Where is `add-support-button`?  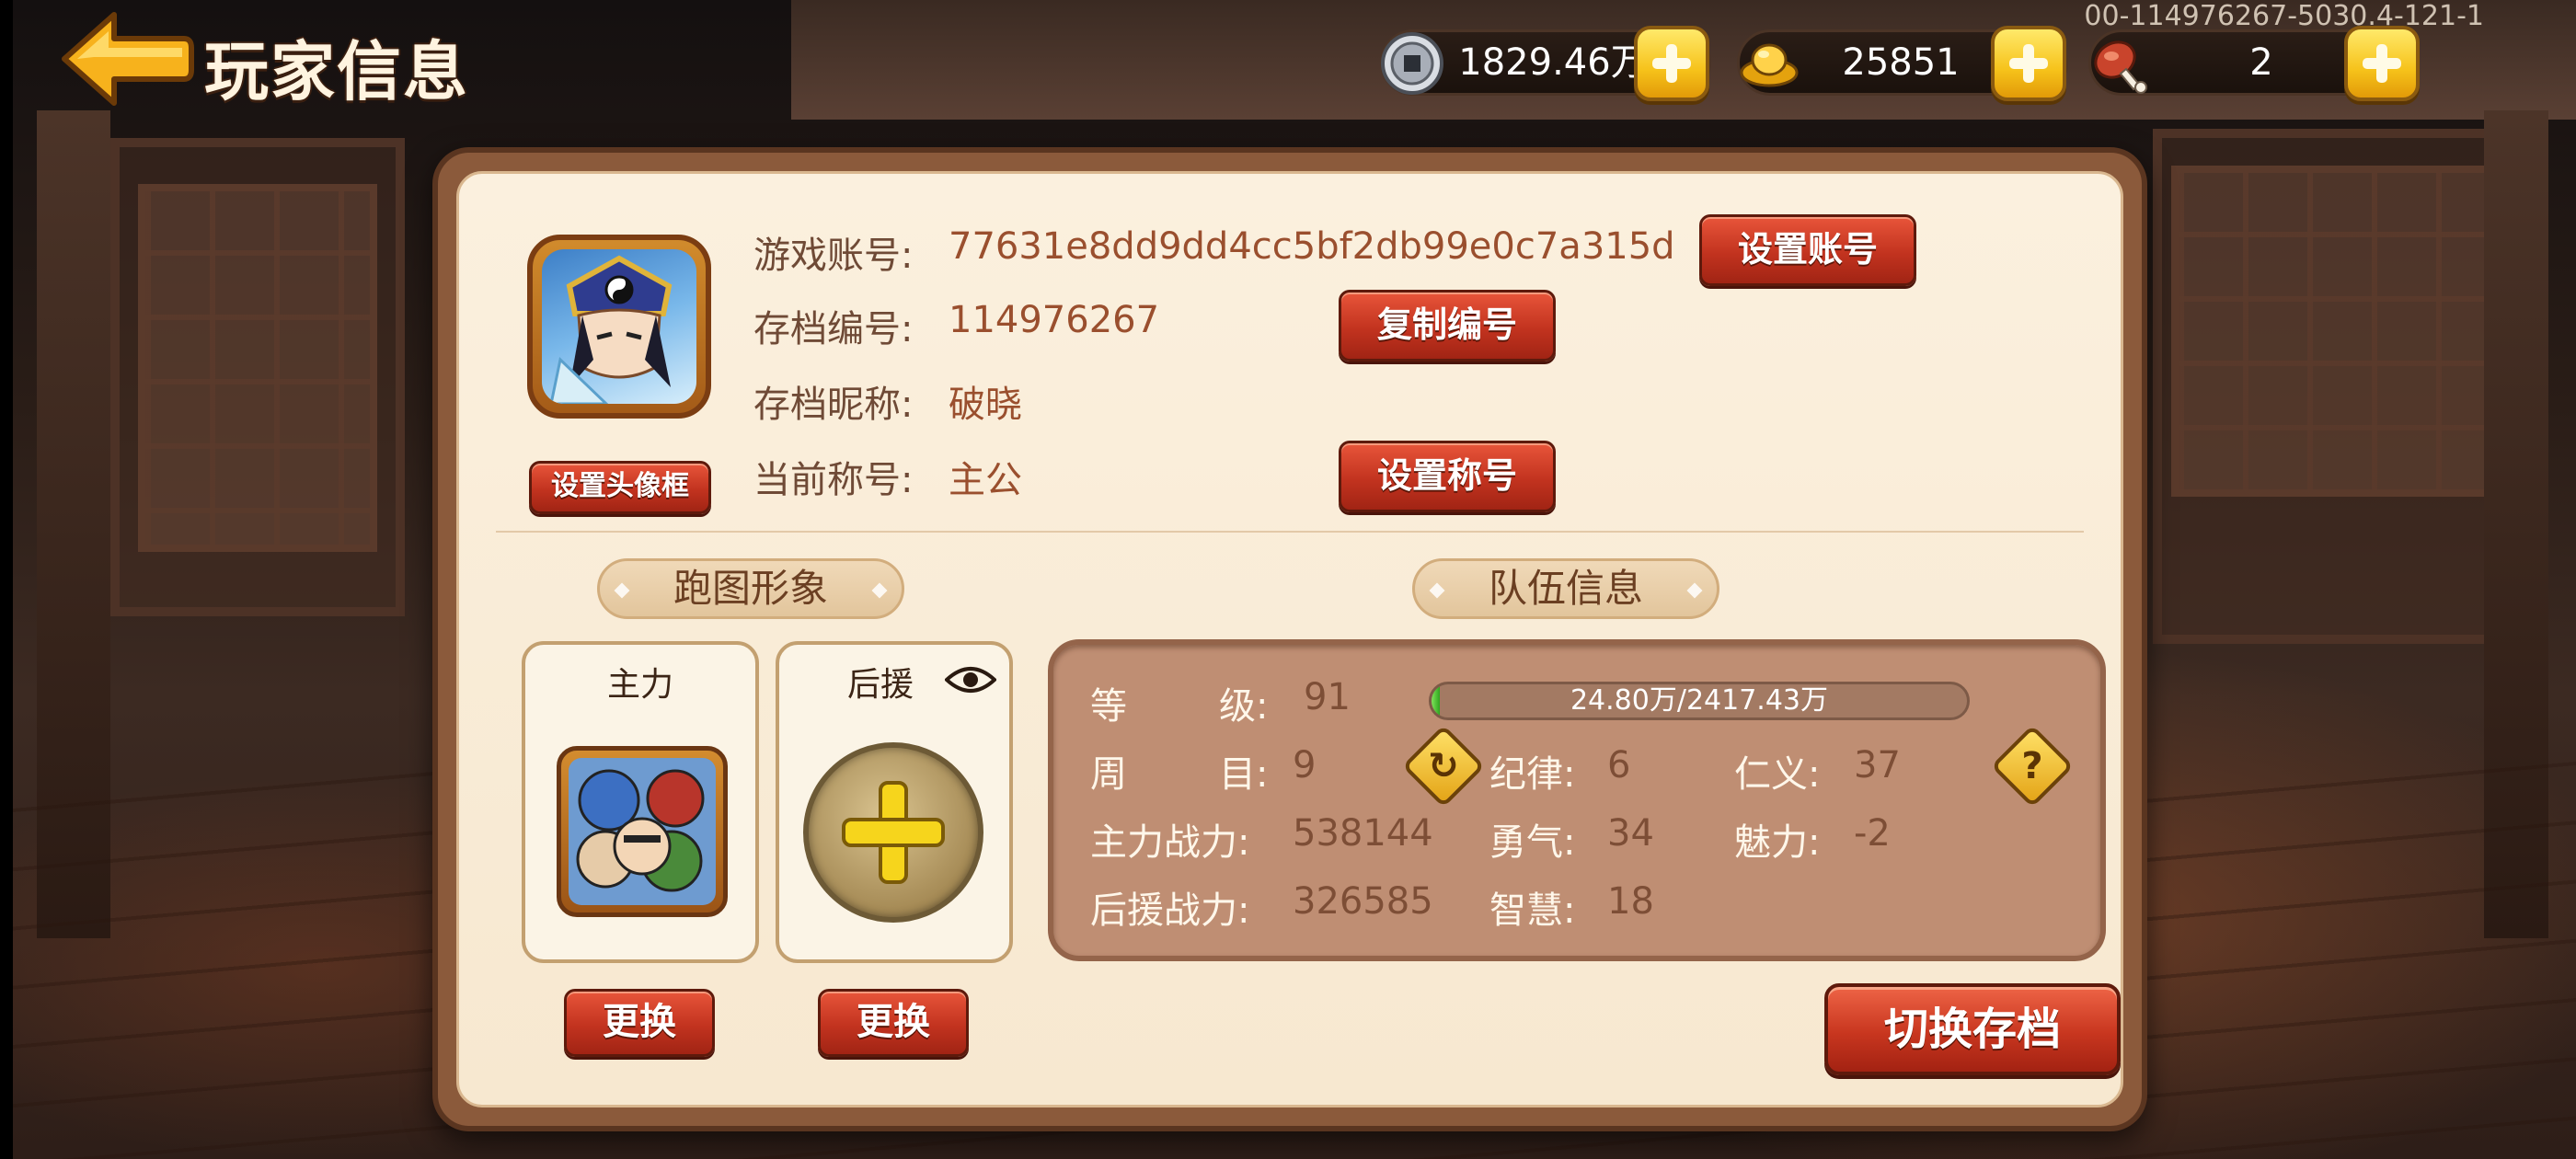
add-support-button is located at coordinates (893, 832).